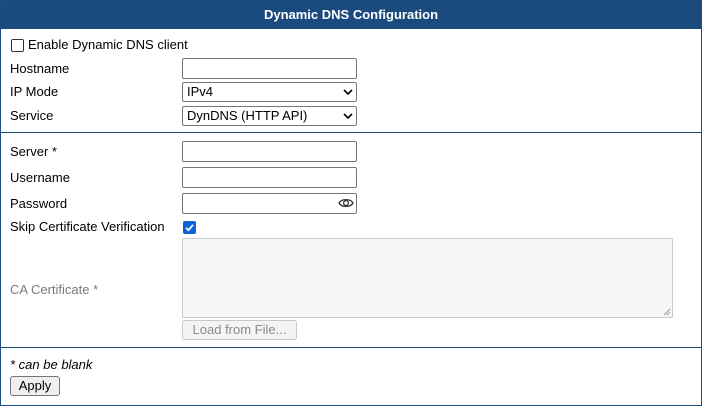 Image resolution: width=702 pixels, height=406 pixels. What do you see at coordinates (51, 364) in the screenshot?
I see `blank-note: * can be blank` at bounding box center [51, 364].